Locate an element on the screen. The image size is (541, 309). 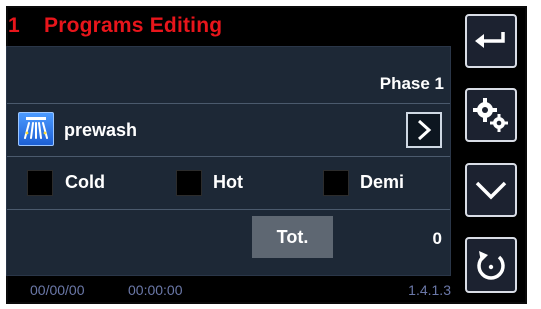
refresh-button is located at coordinates (491, 265).